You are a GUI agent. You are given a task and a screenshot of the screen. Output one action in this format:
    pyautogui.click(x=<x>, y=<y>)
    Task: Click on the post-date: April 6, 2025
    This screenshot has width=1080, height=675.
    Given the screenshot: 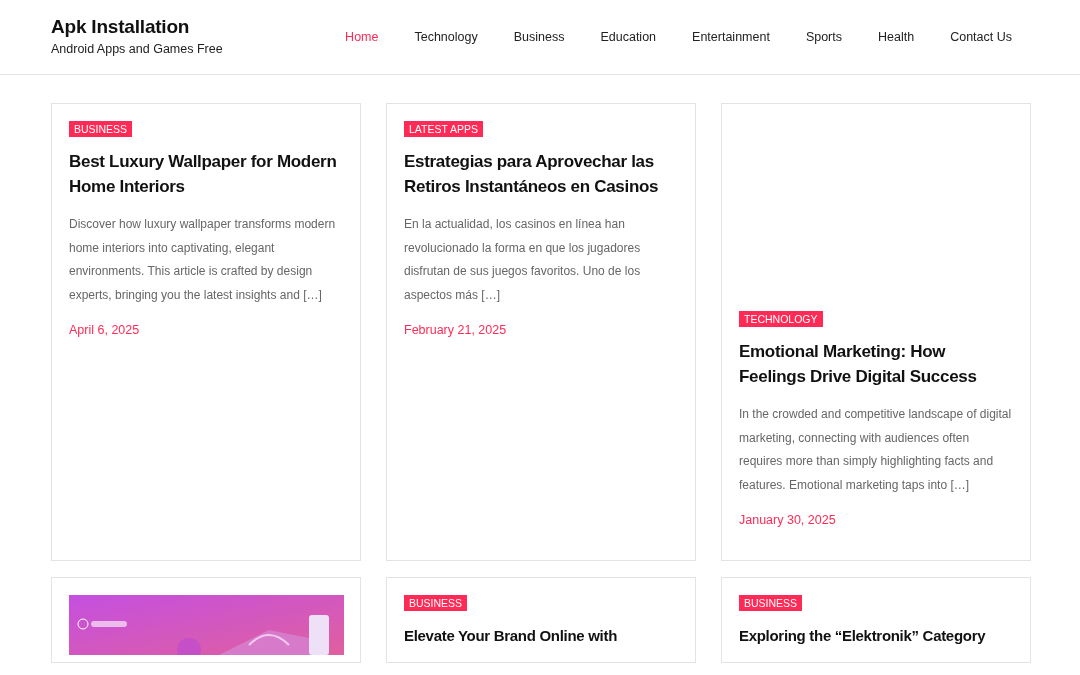 What is the action you would take?
    pyautogui.click(x=104, y=330)
    